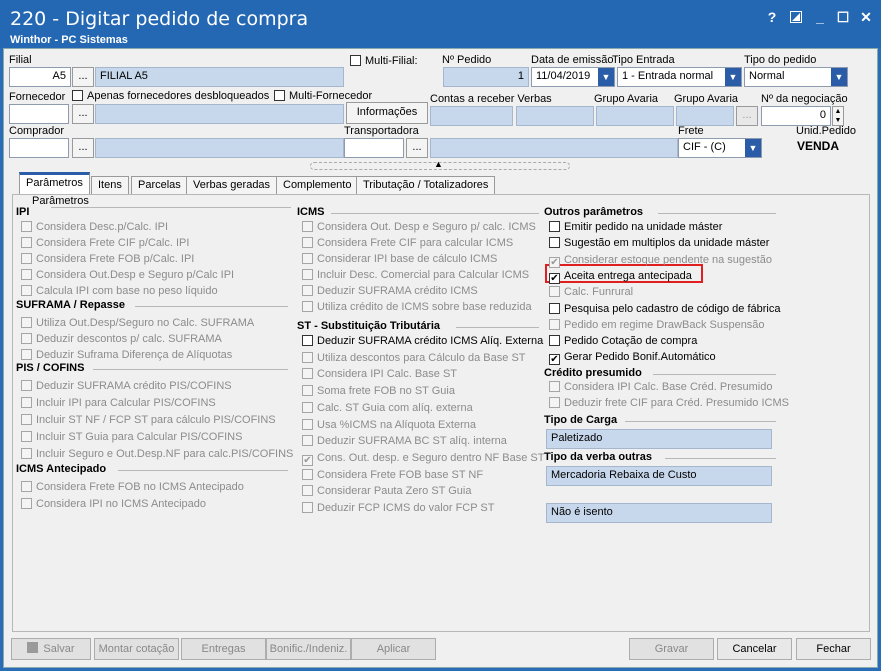 This screenshot has width=881, height=671. I want to click on suframa-checkbox-1: Deduzir descontos p/ calc. SUFRAMA, so click(121, 340).